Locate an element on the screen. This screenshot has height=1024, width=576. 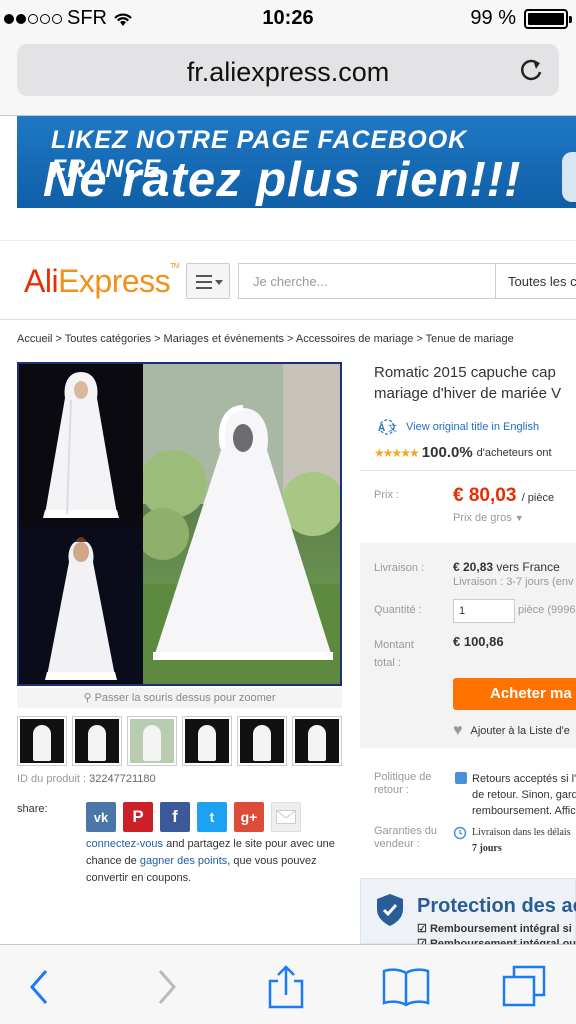
social-share-buttons: vk P f t g+ is located at coordinates (193, 817).